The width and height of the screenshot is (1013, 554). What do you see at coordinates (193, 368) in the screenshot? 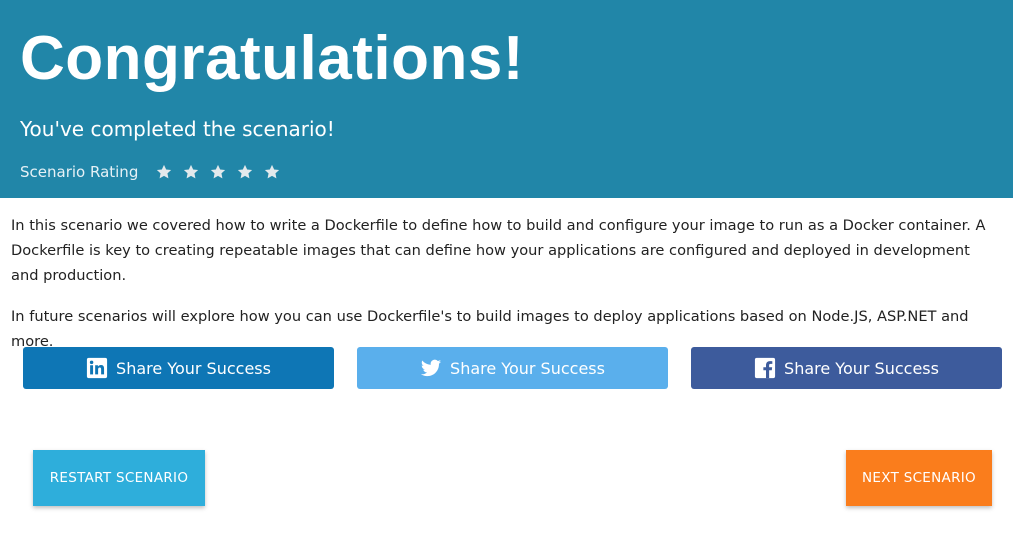
I see `share-linkedin-label: Share Your Success` at bounding box center [193, 368].